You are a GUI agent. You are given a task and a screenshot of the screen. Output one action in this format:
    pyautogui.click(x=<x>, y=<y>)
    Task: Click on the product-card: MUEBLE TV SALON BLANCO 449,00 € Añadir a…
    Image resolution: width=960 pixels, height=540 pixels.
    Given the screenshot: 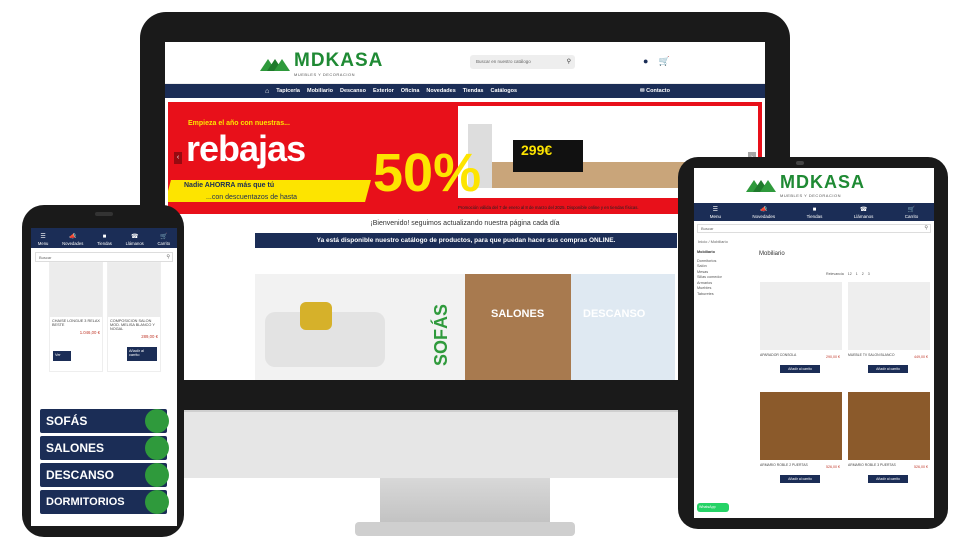 What is the action you would take?
    pyautogui.click(x=889, y=332)
    